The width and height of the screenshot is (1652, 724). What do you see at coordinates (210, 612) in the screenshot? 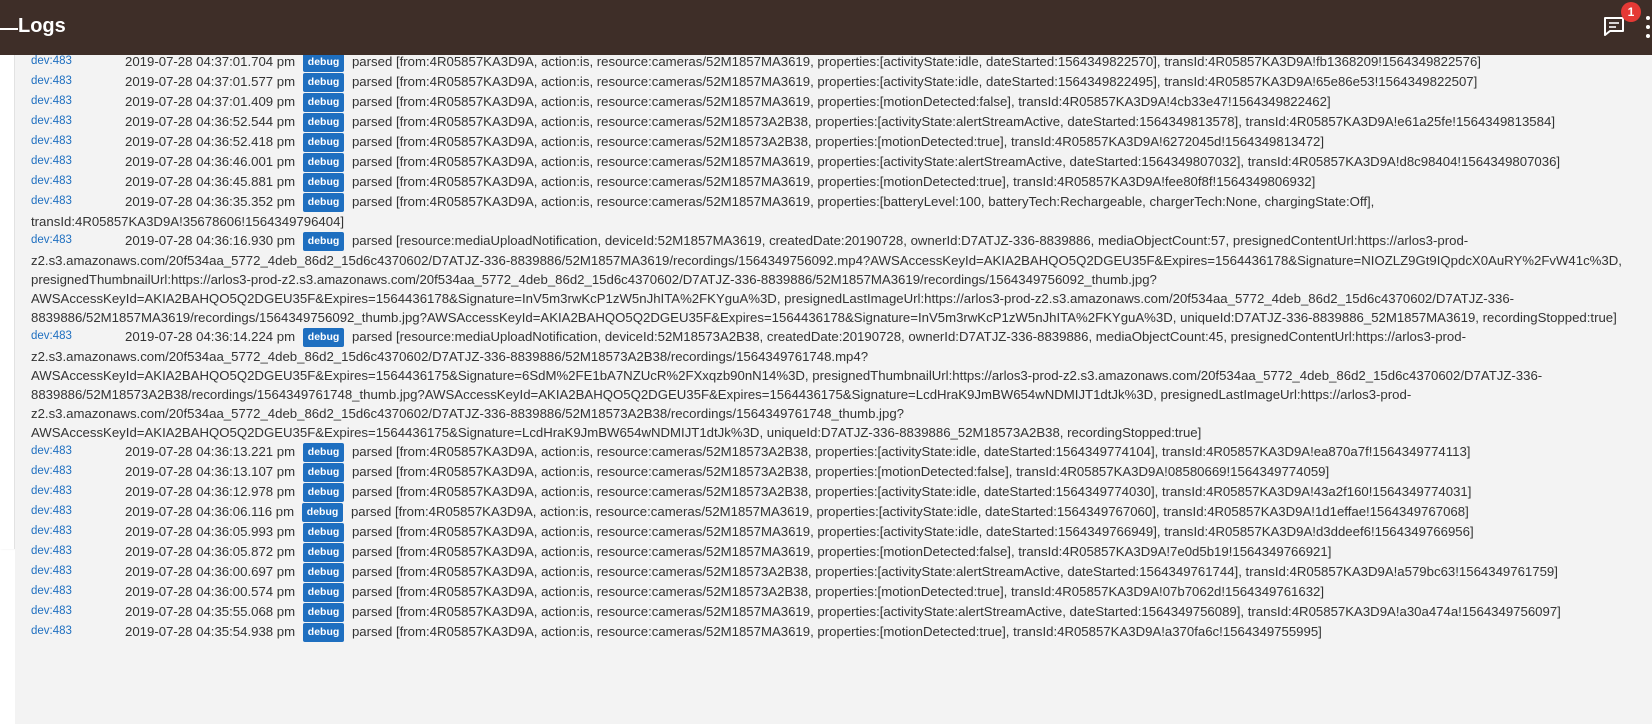
I see `log-timestamp: 2019-07-28 04:35:55.068 pm` at bounding box center [210, 612].